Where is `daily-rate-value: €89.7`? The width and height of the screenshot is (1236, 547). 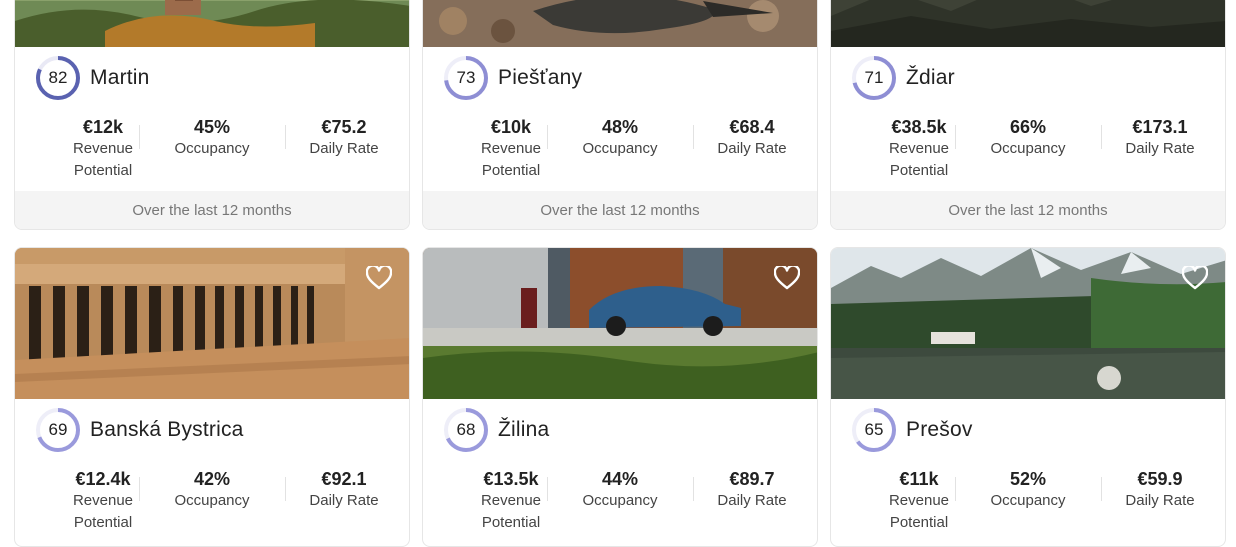
daily-rate-value: €89.7 is located at coordinates (752, 479).